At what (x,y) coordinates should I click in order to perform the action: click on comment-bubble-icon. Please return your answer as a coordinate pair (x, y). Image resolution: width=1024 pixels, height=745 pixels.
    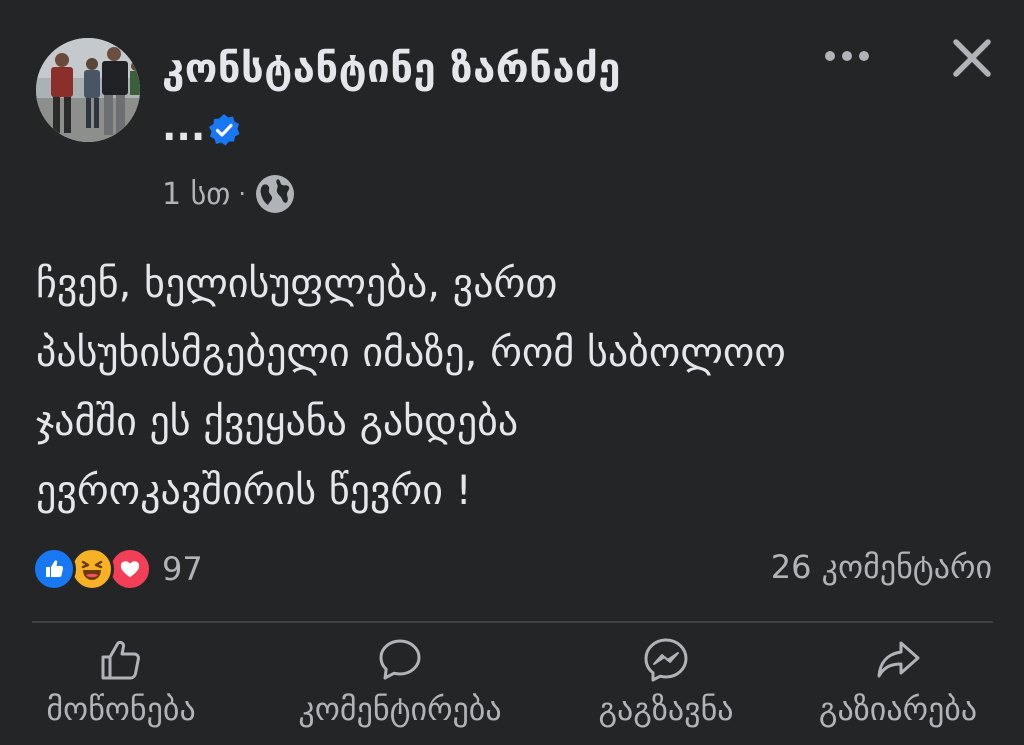
    Looking at the image, I should click on (400, 659).